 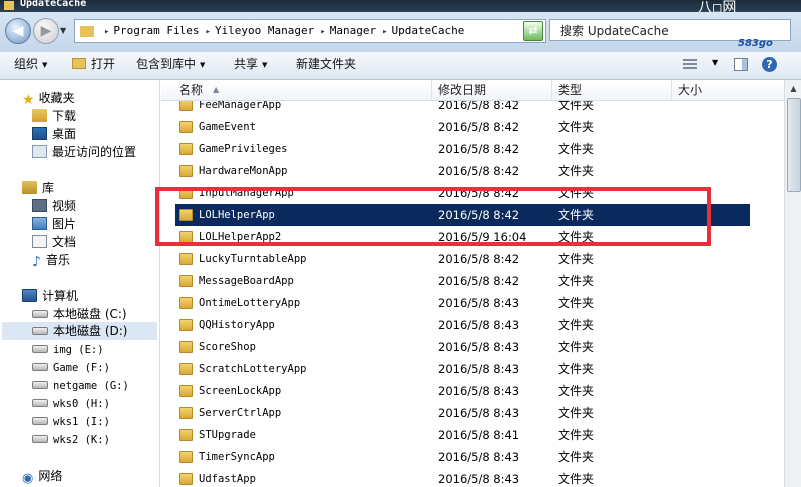 I want to click on recent-pages-dropdown: ▼, so click(x=63, y=30).